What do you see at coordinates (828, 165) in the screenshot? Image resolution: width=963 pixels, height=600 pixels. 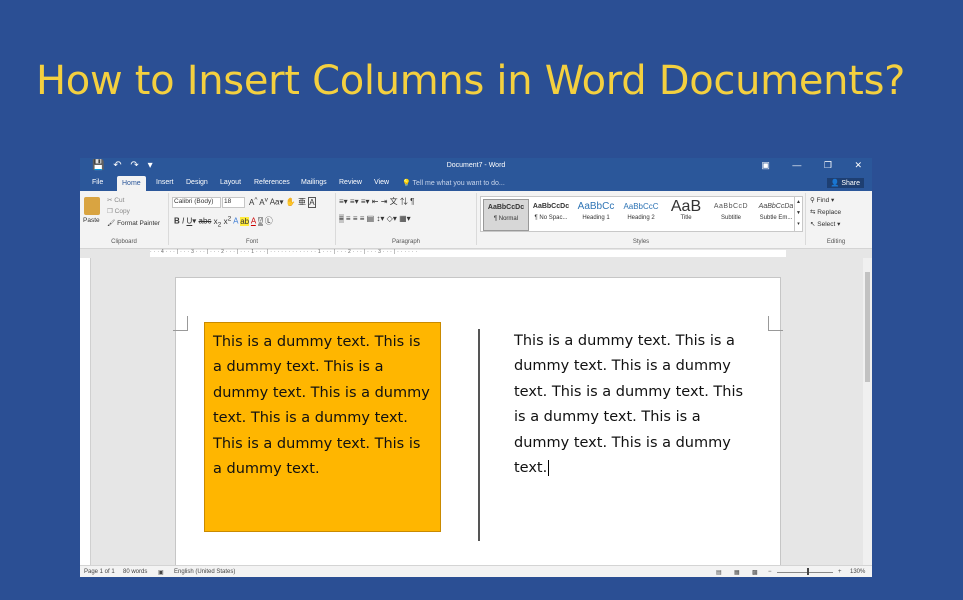 I see `maximize-icon: ❐` at bounding box center [828, 165].